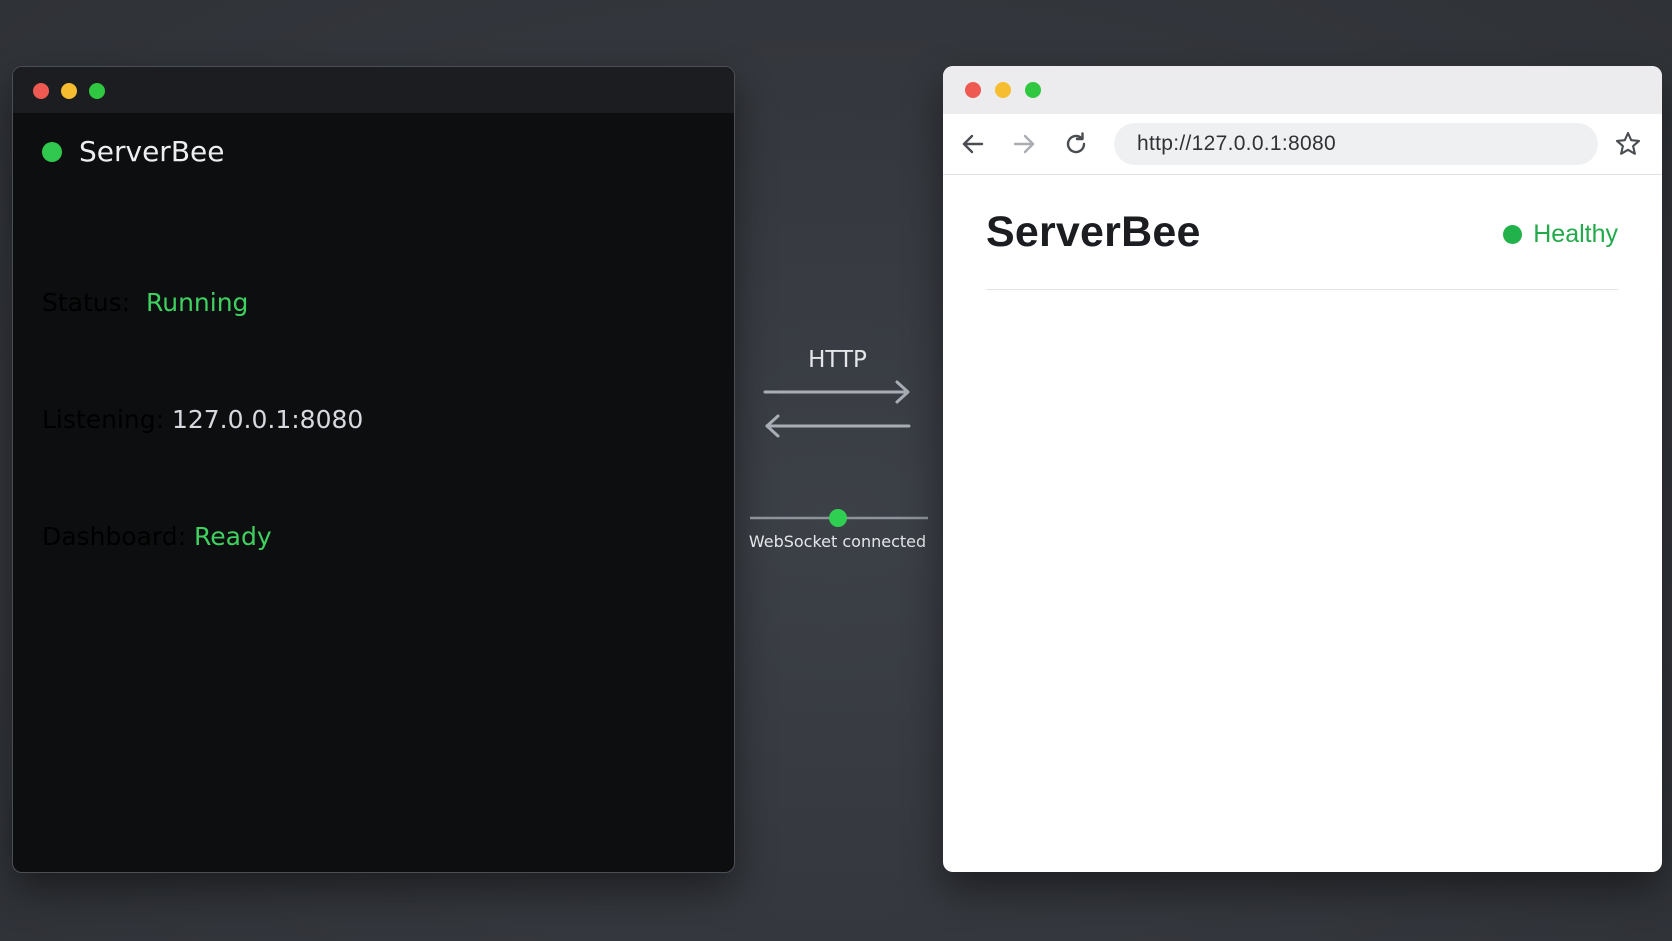 The height and width of the screenshot is (941, 1672). I want to click on websocket-indicator, so click(839, 518).